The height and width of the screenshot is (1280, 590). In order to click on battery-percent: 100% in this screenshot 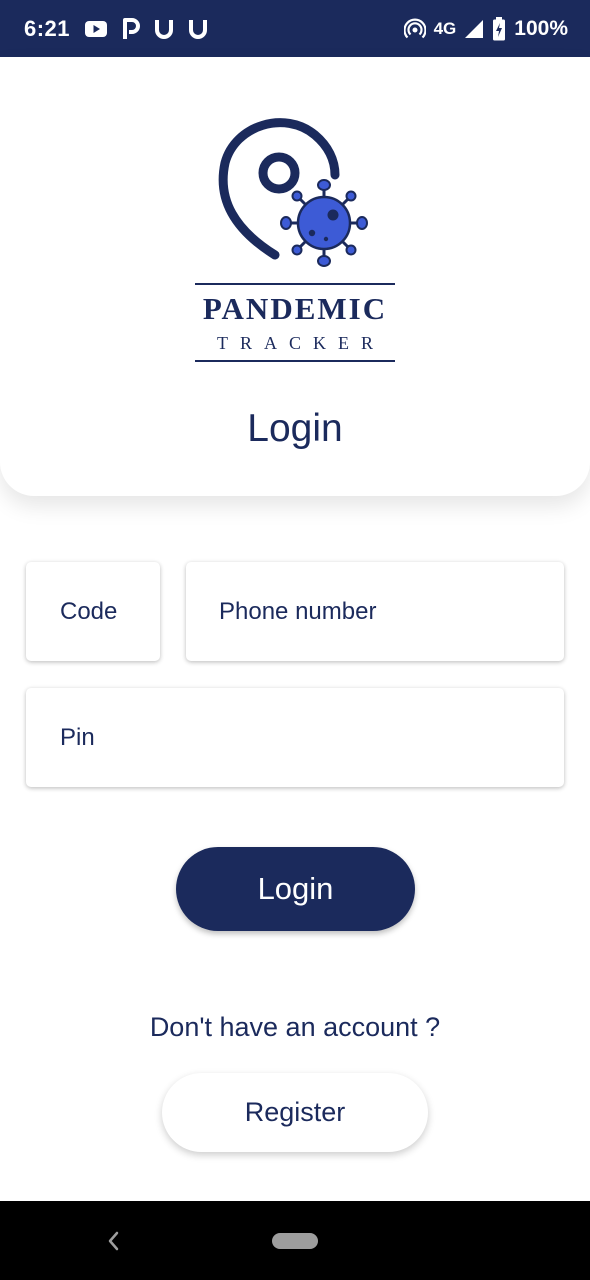, I will do `click(541, 28)`.